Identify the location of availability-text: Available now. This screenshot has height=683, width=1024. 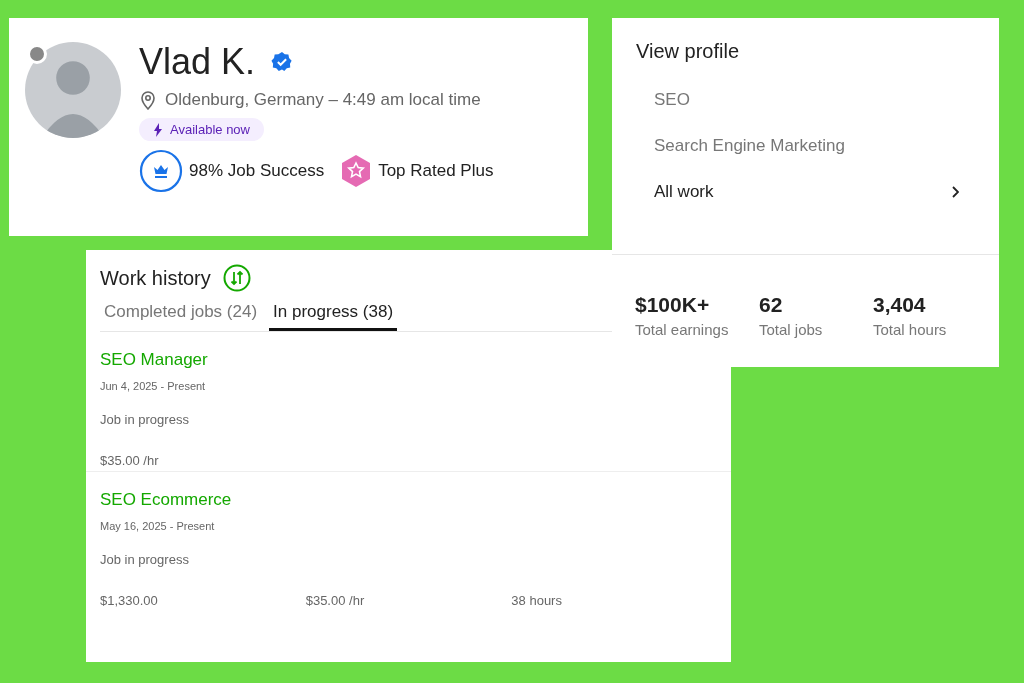
(210, 129).